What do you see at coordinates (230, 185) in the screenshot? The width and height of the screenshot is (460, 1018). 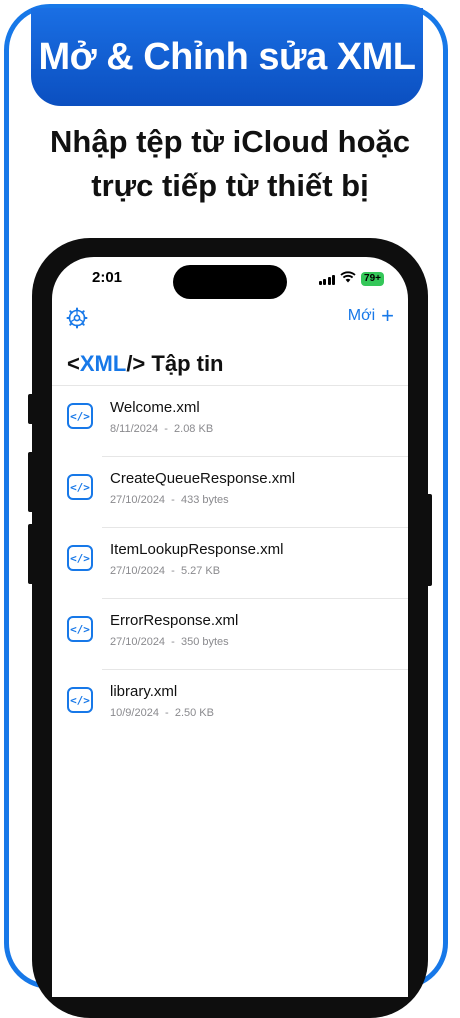 I see `promo-subtitle-line2: trực tiếp từ thiết bị` at bounding box center [230, 185].